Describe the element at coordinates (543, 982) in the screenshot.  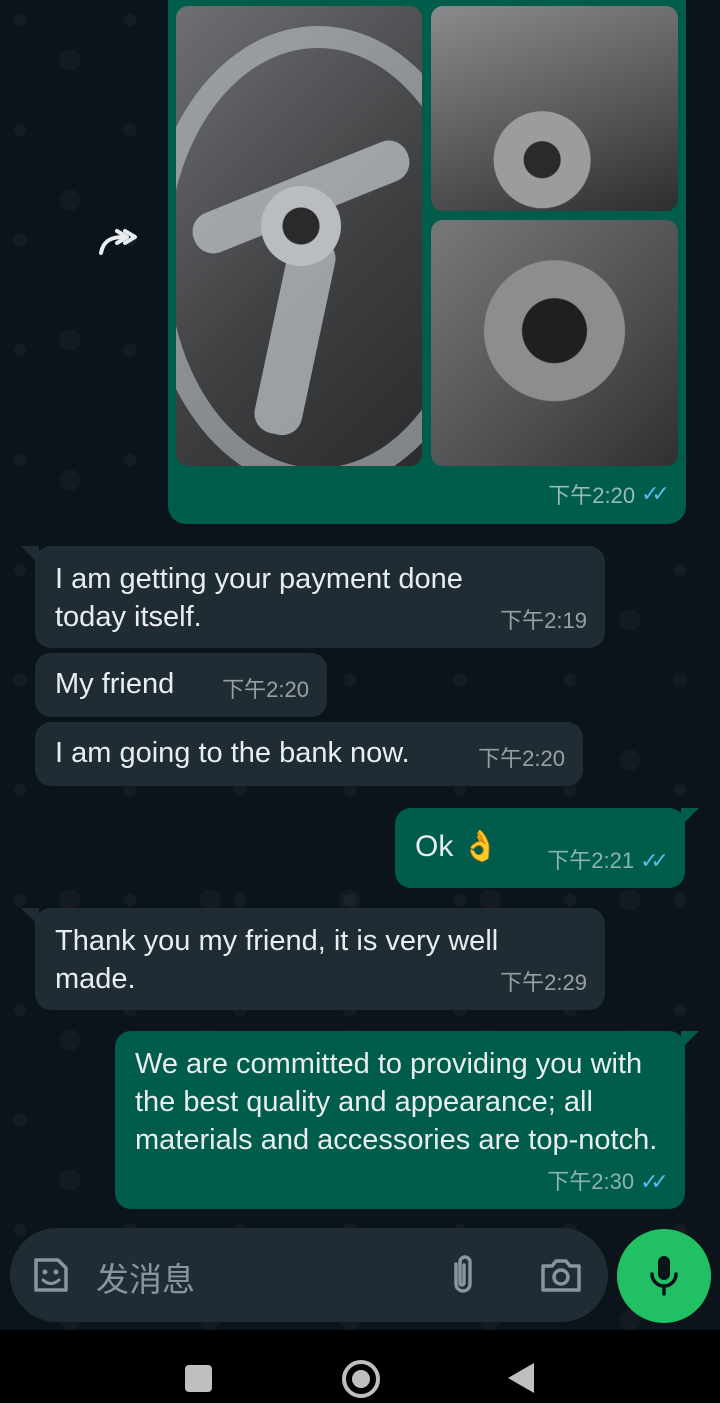
I see `message-time: 下午2:29` at that location.